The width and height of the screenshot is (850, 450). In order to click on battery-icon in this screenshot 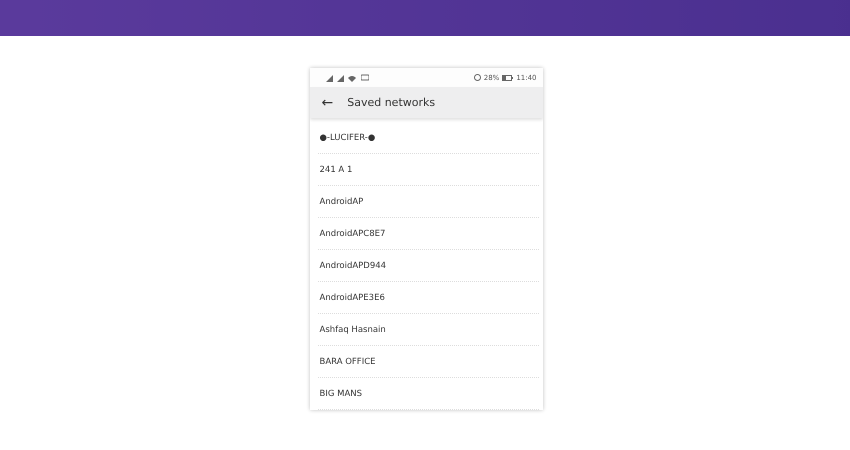, I will do `click(508, 77)`.